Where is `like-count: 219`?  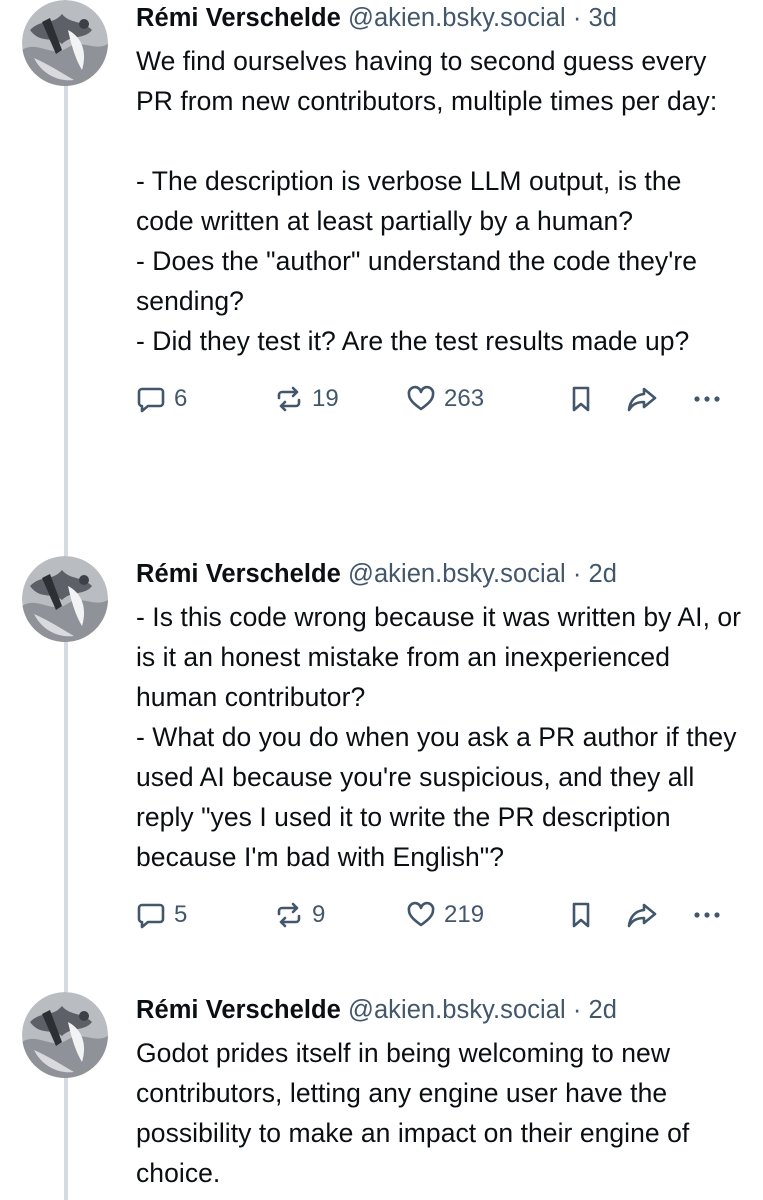 like-count: 219 is located at coordinates (464, 914).